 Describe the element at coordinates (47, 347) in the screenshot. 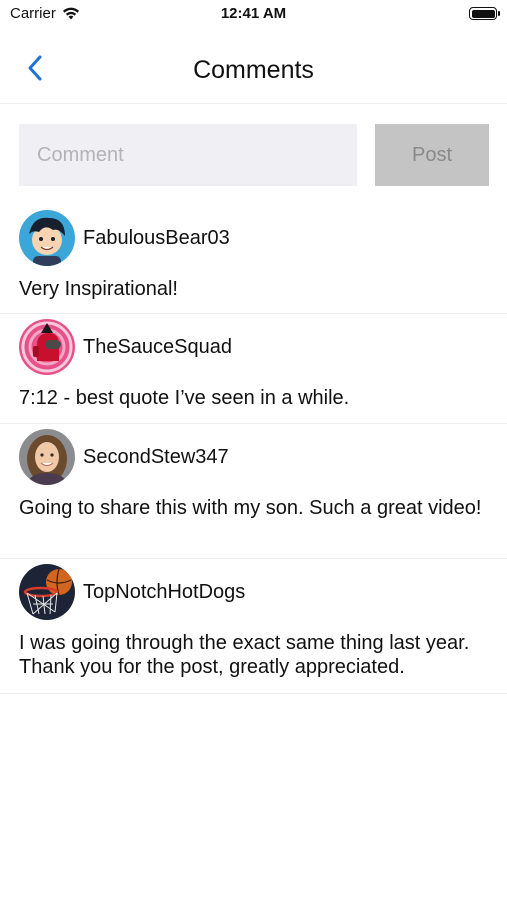

I see `red-crewmate-avatar` at that location.